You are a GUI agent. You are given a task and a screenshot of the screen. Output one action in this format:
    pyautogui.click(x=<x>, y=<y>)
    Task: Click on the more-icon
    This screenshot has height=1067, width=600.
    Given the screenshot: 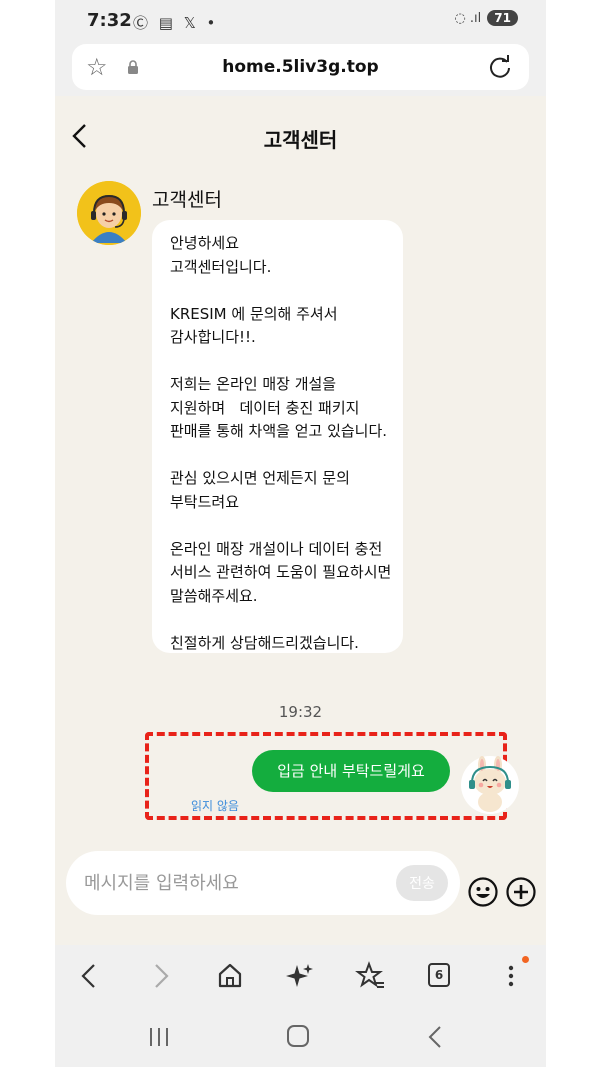 What is the action you would take?
    pyautogui.click(x=511, y=976)
    